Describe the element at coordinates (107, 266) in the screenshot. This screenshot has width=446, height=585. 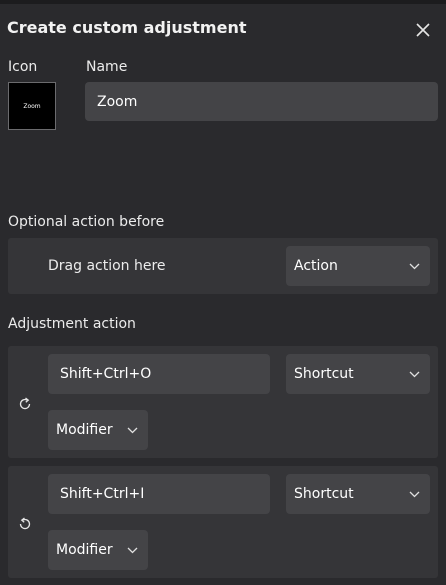
I see `drag-action-placeholder: Drag action here` at that location.